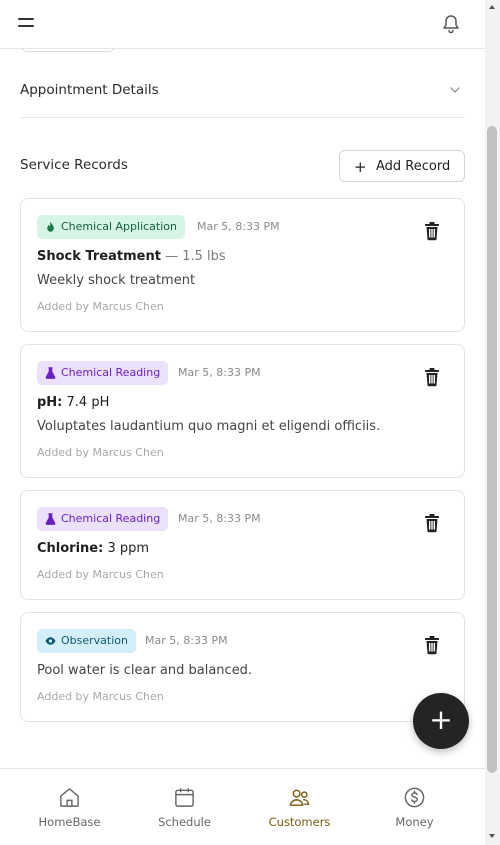  Describe the element at coordinates (413, 166) in the screenshot. I see `add-record-label: Add Record` at that location.